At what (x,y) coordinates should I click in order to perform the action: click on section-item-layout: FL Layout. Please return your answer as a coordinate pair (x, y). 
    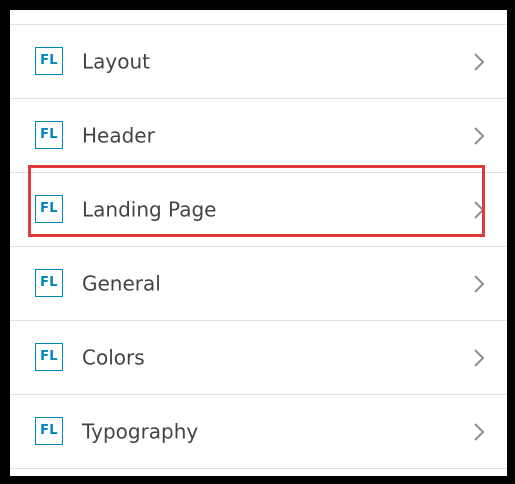
    Looking at the image, I should click on (258, 62).